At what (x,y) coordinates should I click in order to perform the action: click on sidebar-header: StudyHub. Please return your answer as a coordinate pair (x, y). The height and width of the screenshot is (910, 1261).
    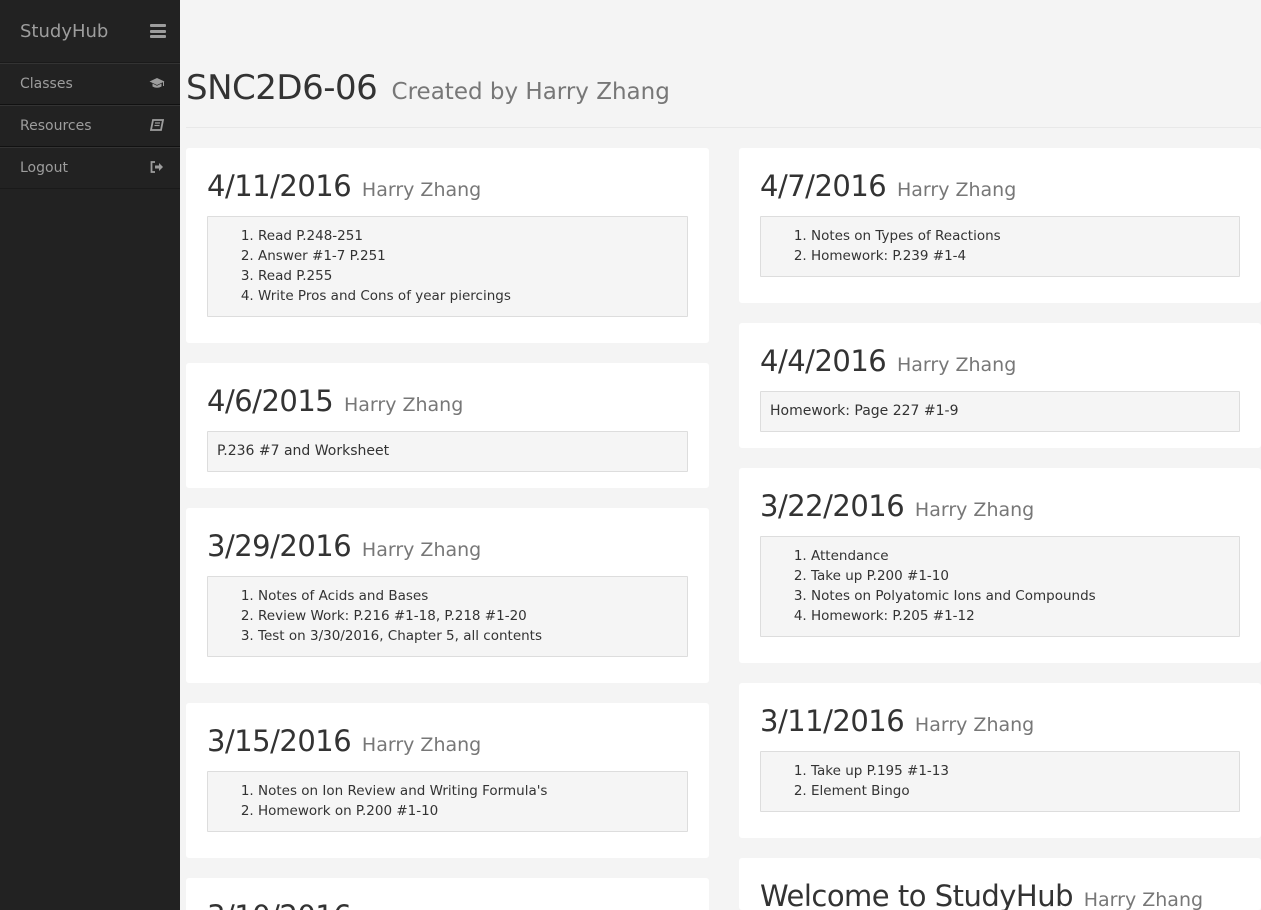
    Looking at the image, I should click on (90, 31).